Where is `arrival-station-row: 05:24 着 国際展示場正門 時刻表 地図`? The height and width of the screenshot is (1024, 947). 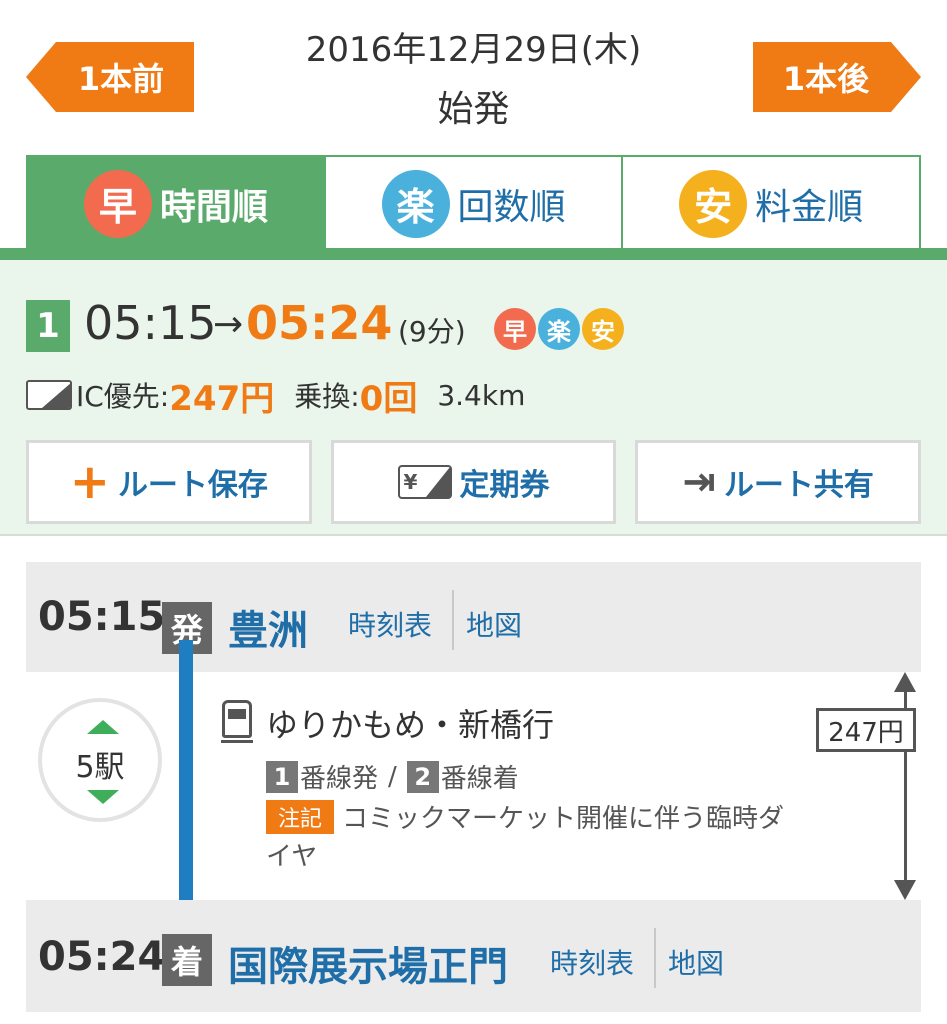
arrival-station-row: 05:24 着 国際展示場正門 時刻表 地図 is located at coordinates (473, 956).